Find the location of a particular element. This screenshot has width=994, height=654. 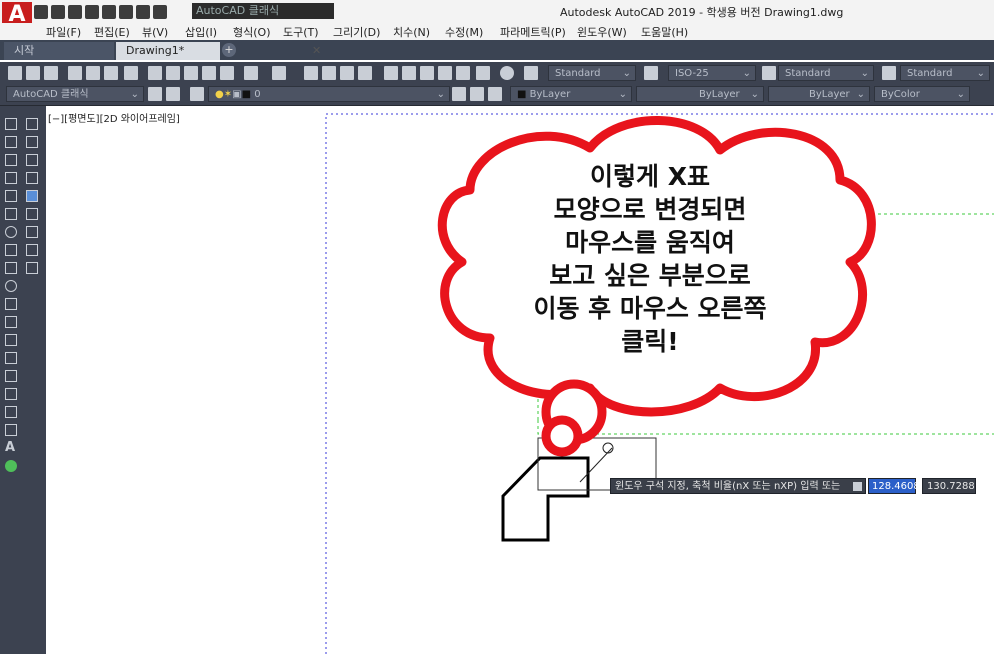

drawn-polyline-shape is located at coordinates (545, 499).